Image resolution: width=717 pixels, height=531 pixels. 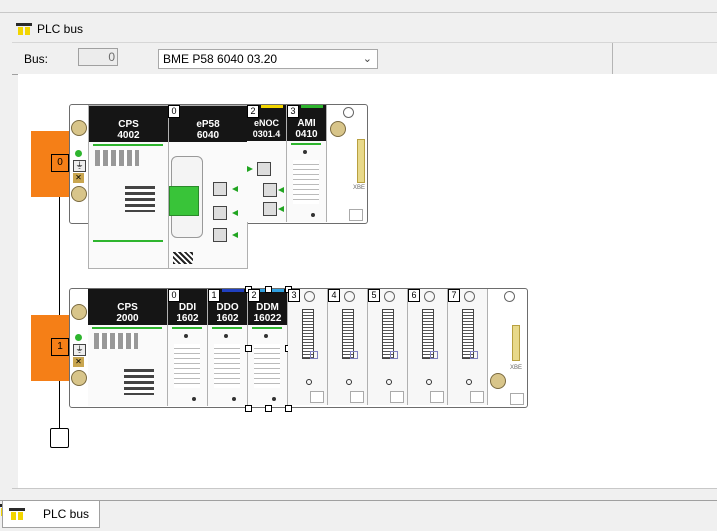 I want to click on module-ddm-16022: DDM 16022, so click(x=268, y=347).